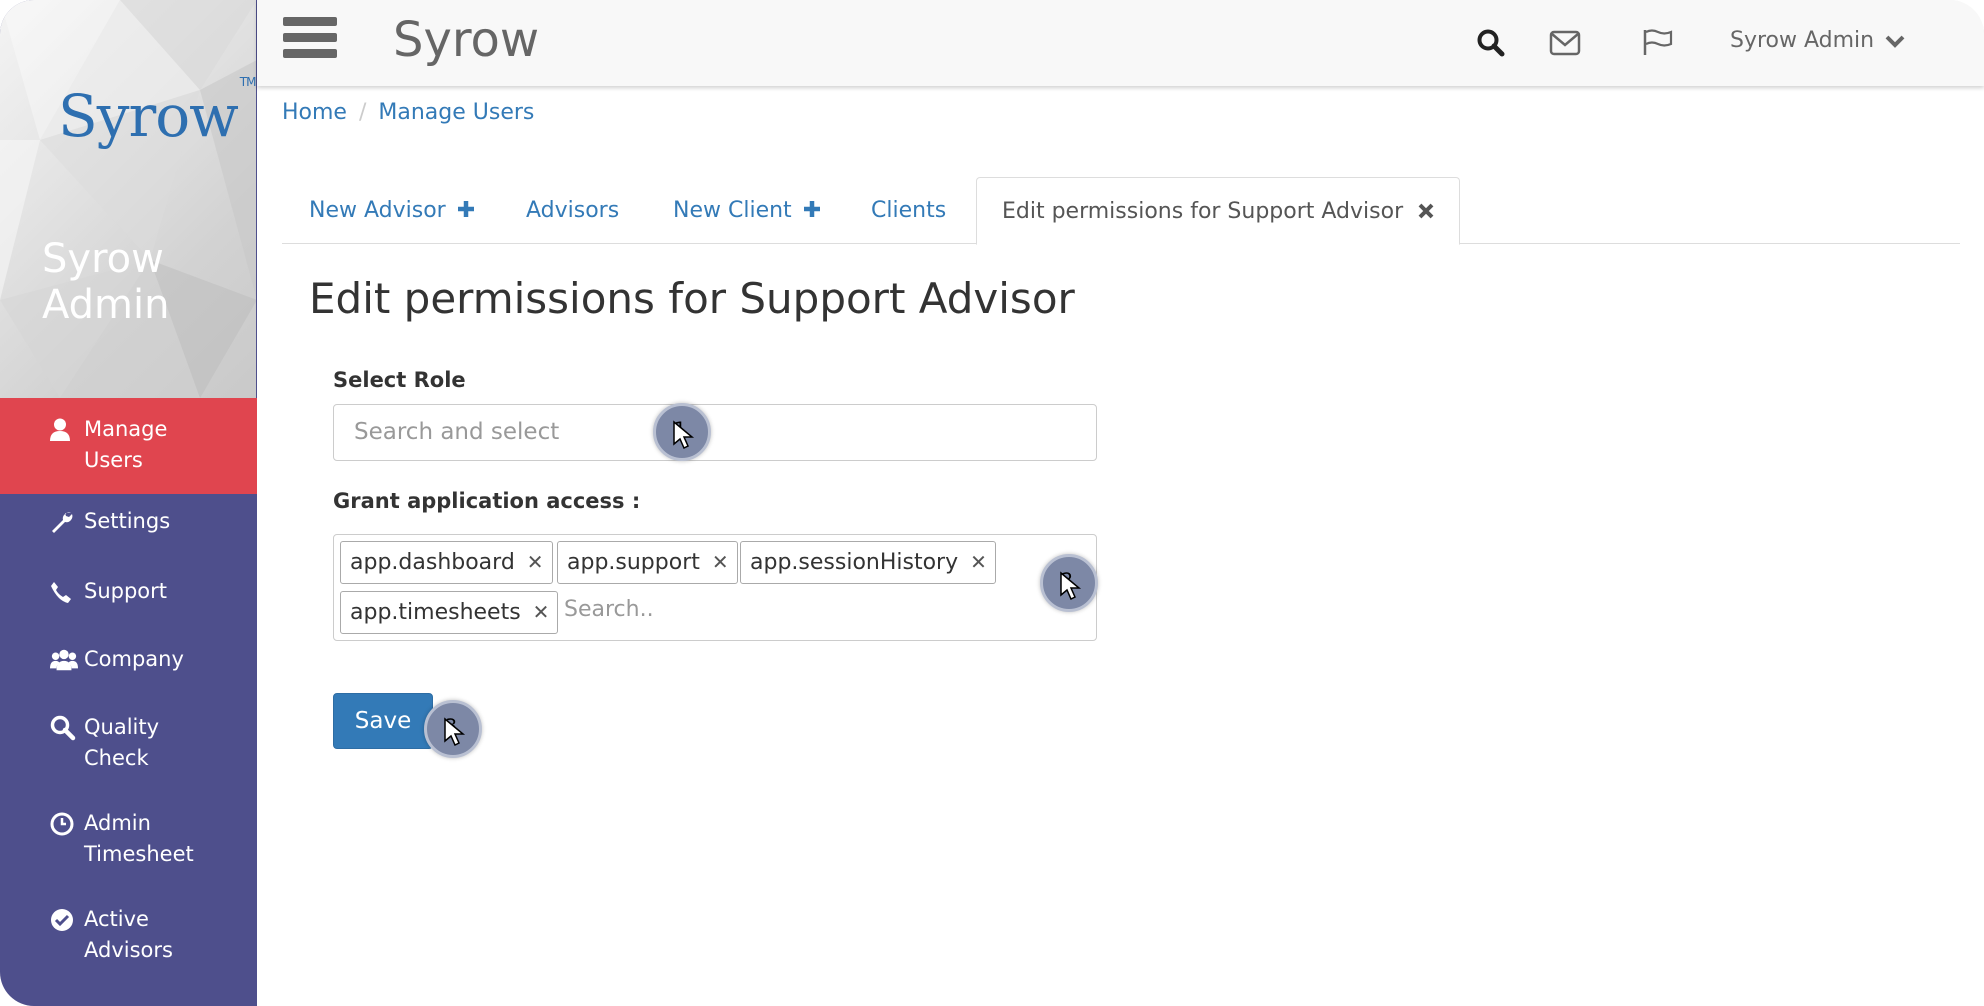 The image size is (1984, 1006). What do you see at coordinates (732, 210) in the screenshot?
I see `tab-label: New Client` at bounding box center [732, 210].